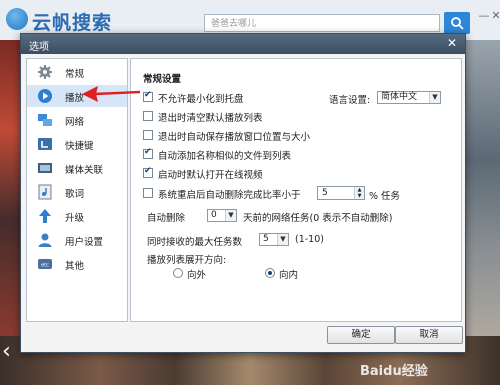 This screenshot has height=385, width=500. I want to click on user-icon, so click(45, 240).